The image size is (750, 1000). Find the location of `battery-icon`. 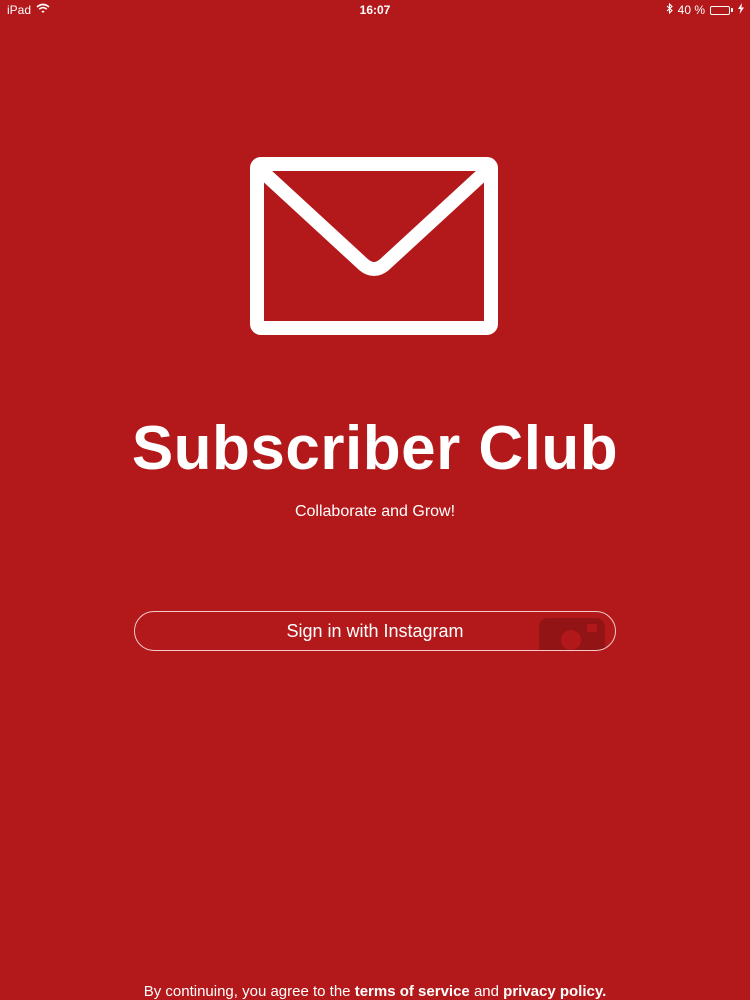

battery-icon is located at coordinates (721, 10).